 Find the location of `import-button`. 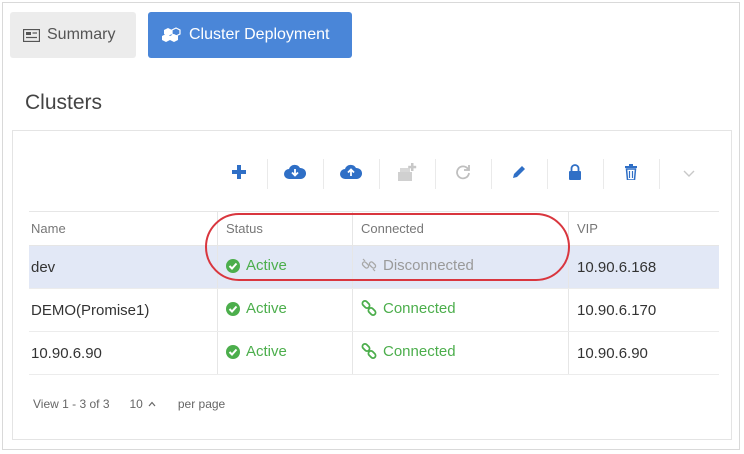

import-button is located at coordinates (295, 174).